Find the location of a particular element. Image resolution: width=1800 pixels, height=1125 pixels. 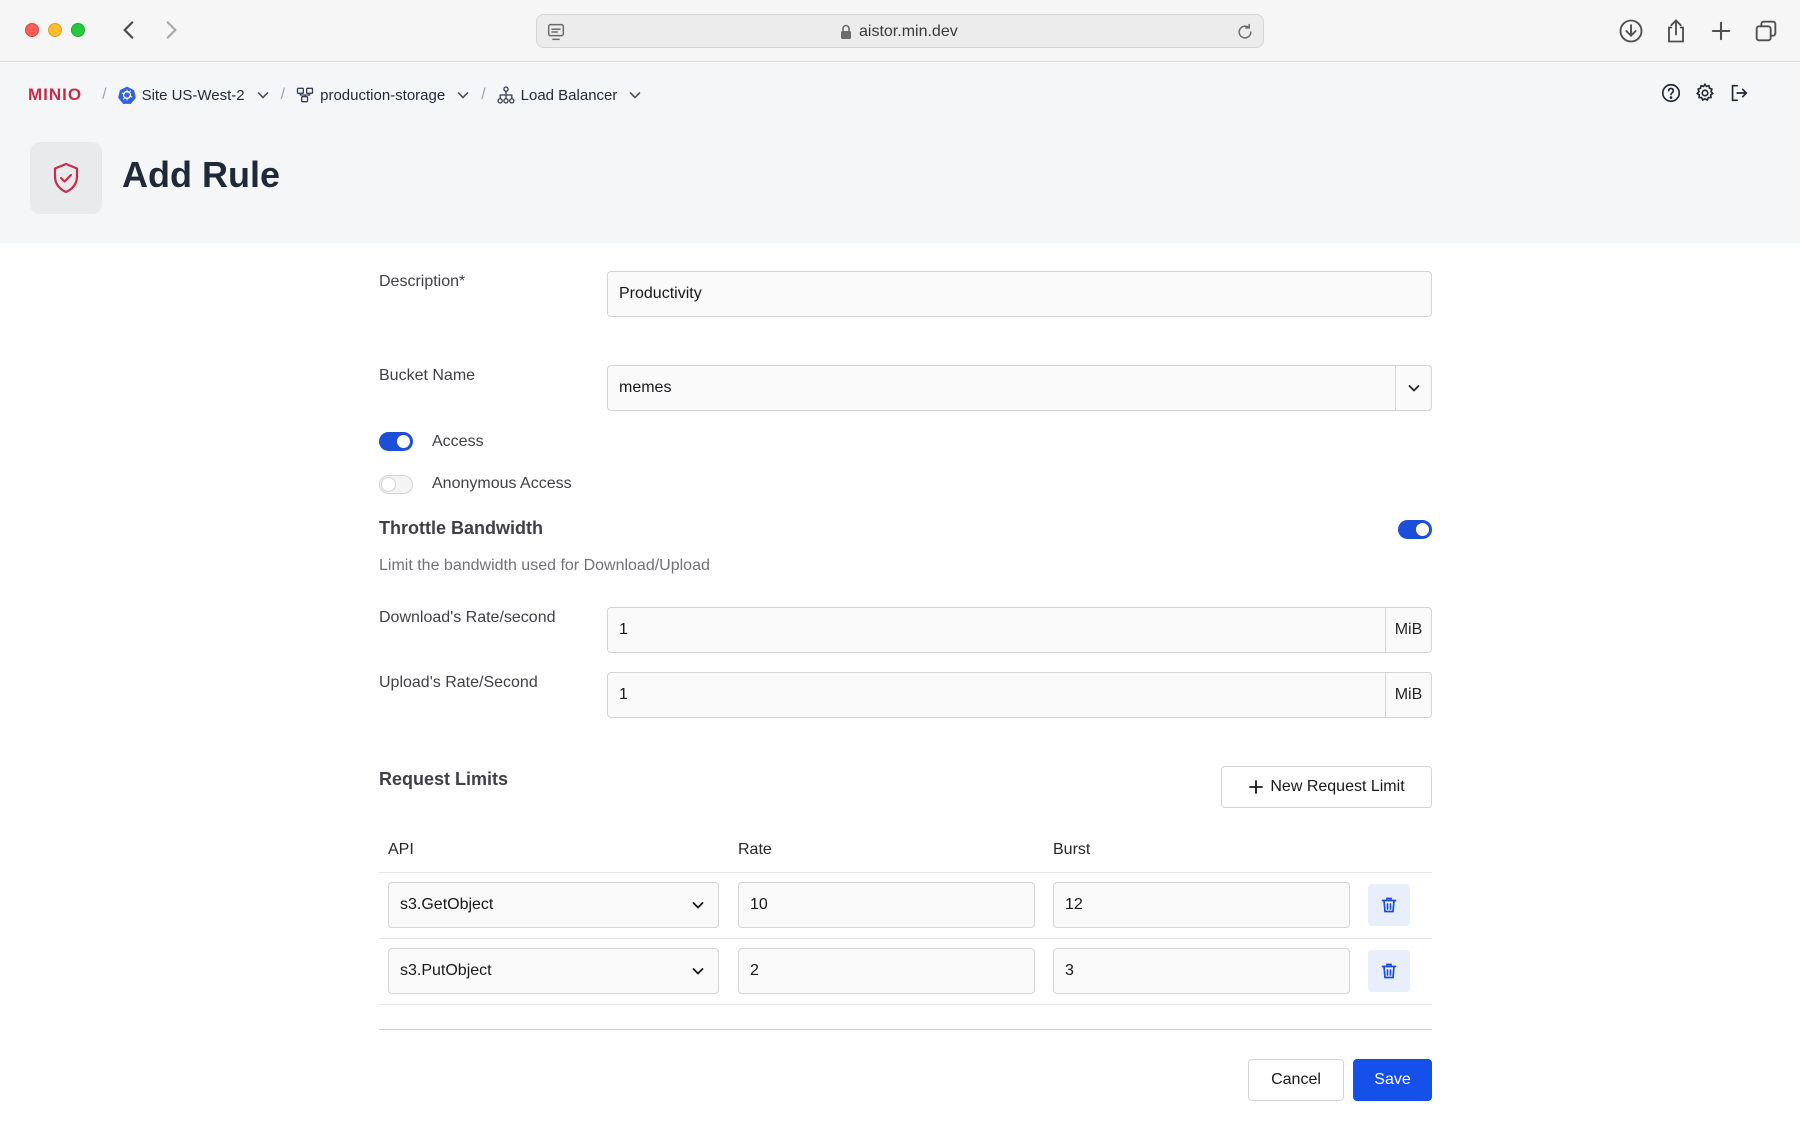

new-request-limit-button: New Request Limit is located at coordinates (1326, 787).